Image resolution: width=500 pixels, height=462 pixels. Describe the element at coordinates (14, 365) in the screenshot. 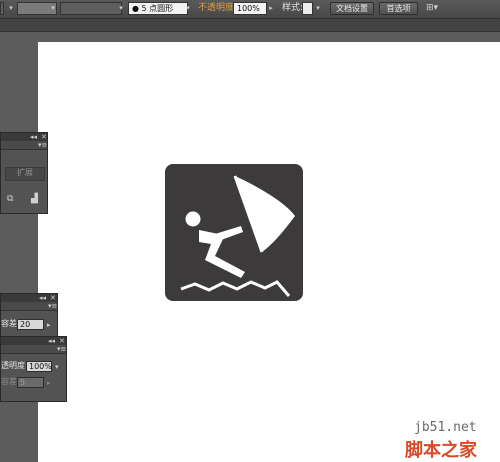

I see `opacity-label: 透明度:` at that location.